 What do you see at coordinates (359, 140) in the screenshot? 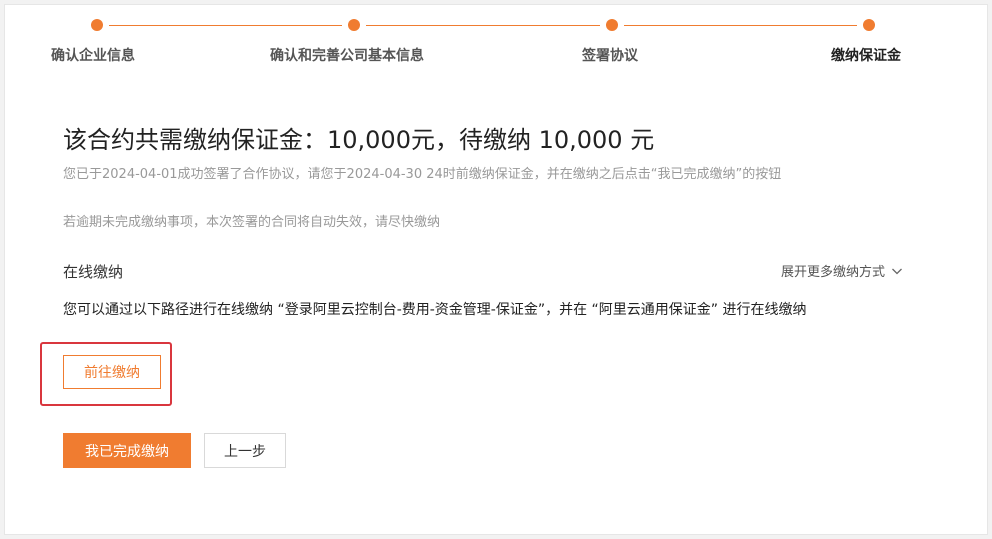
I see `page-title: 该合约共需缴纳保证金：10,000元，待缴纳 10,000 元` at bounding box center [359, 140].